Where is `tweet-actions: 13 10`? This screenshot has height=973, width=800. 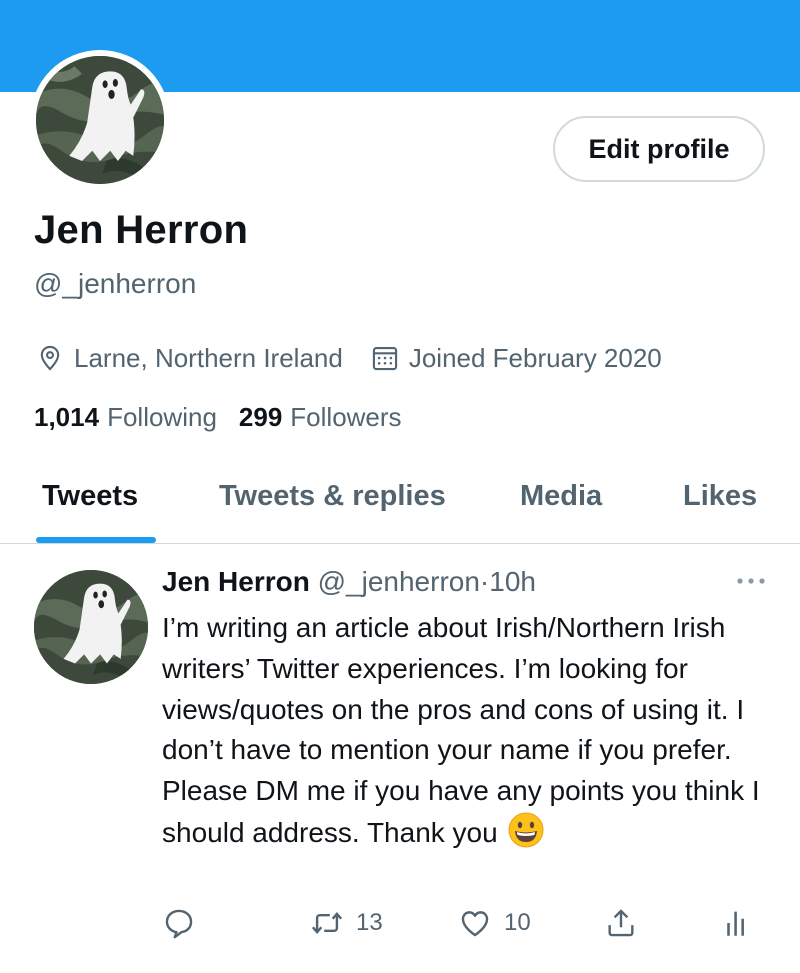 tweet-actions: 13 10 is located at coordinates (400, 928).